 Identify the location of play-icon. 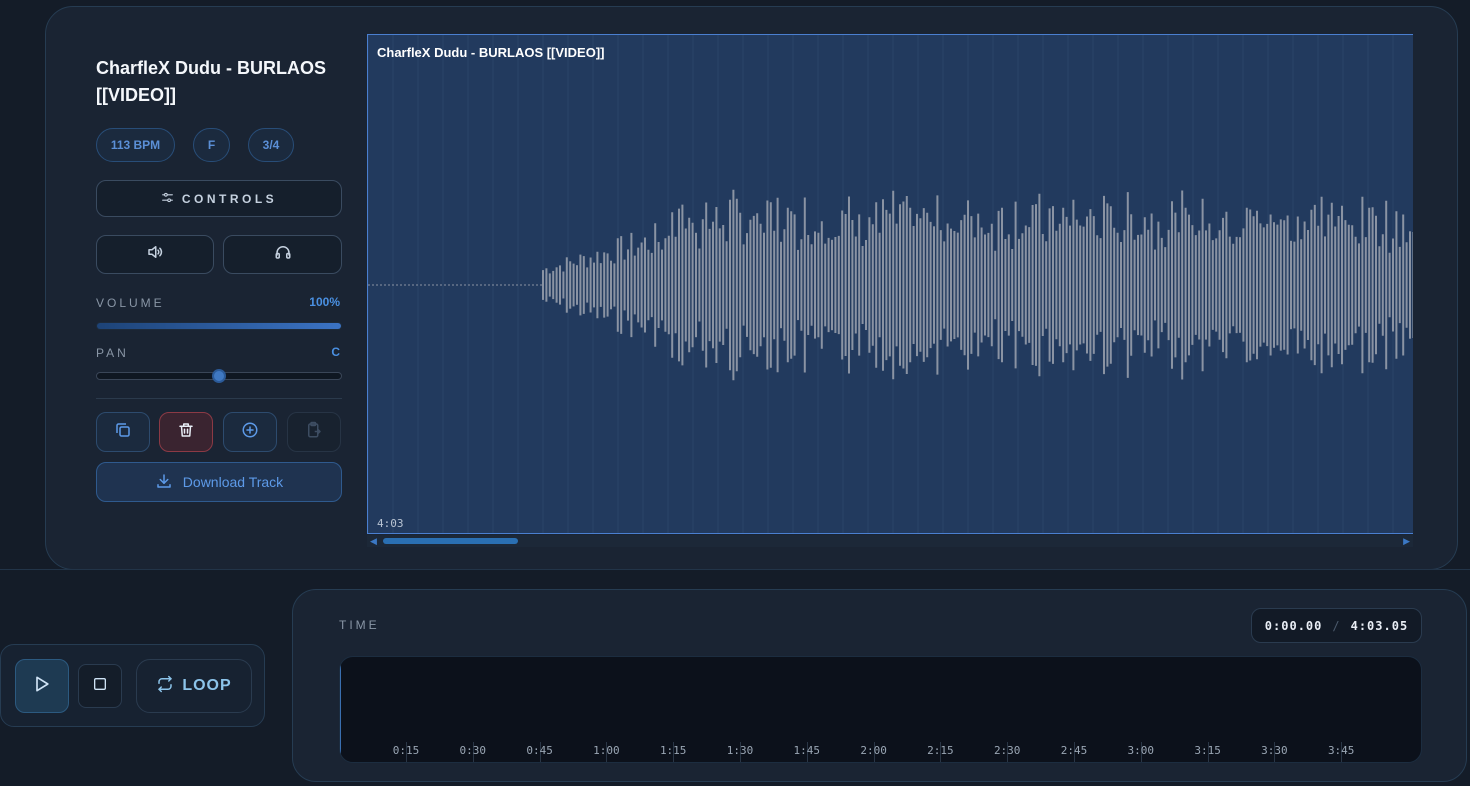
(42, 686).